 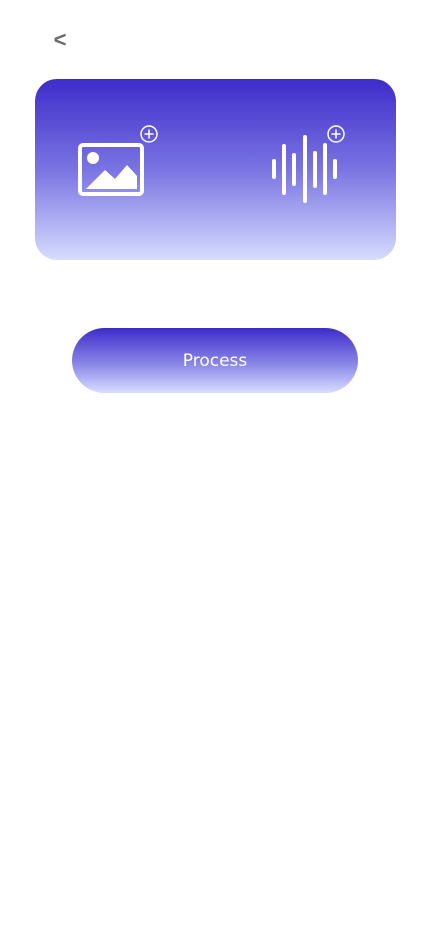 I want to click on process-button: Process, so click(x=215, y=360).